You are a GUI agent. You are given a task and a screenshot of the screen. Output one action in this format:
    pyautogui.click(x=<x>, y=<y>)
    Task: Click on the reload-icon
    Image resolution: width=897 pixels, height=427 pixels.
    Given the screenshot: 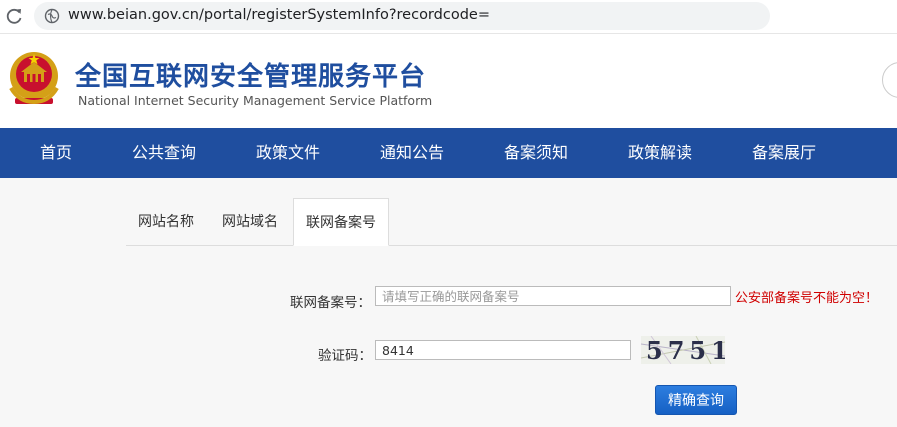 What is the action you would take?
    pyautogui.click(x=14, y=16)
    